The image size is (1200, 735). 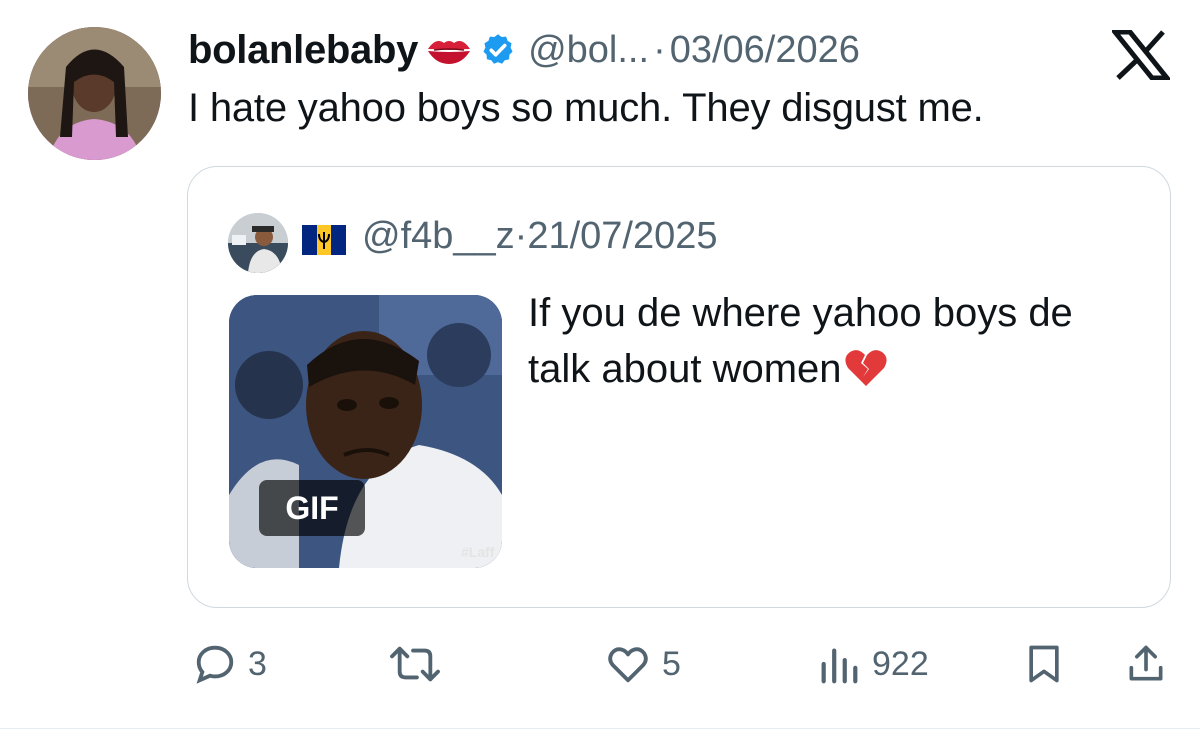 I want to click on bookmark-button, so click(x=1044, y=664).